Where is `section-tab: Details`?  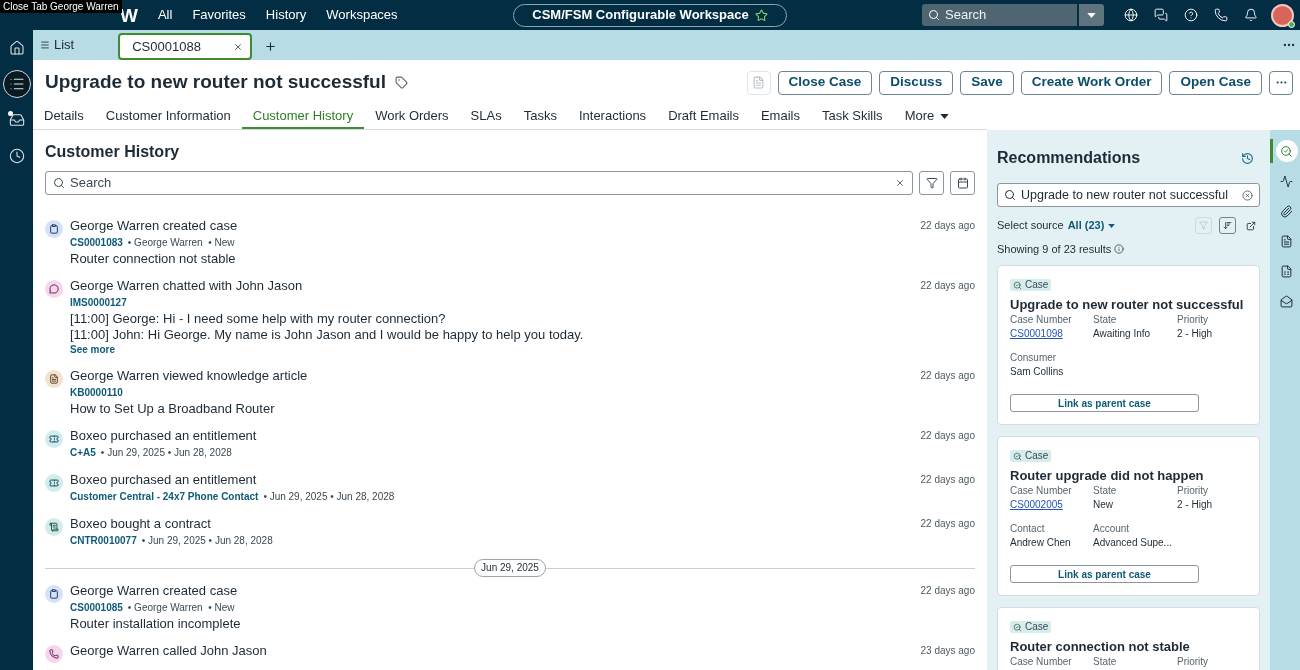 section-tab: Details is located at coordinates (64, 117).